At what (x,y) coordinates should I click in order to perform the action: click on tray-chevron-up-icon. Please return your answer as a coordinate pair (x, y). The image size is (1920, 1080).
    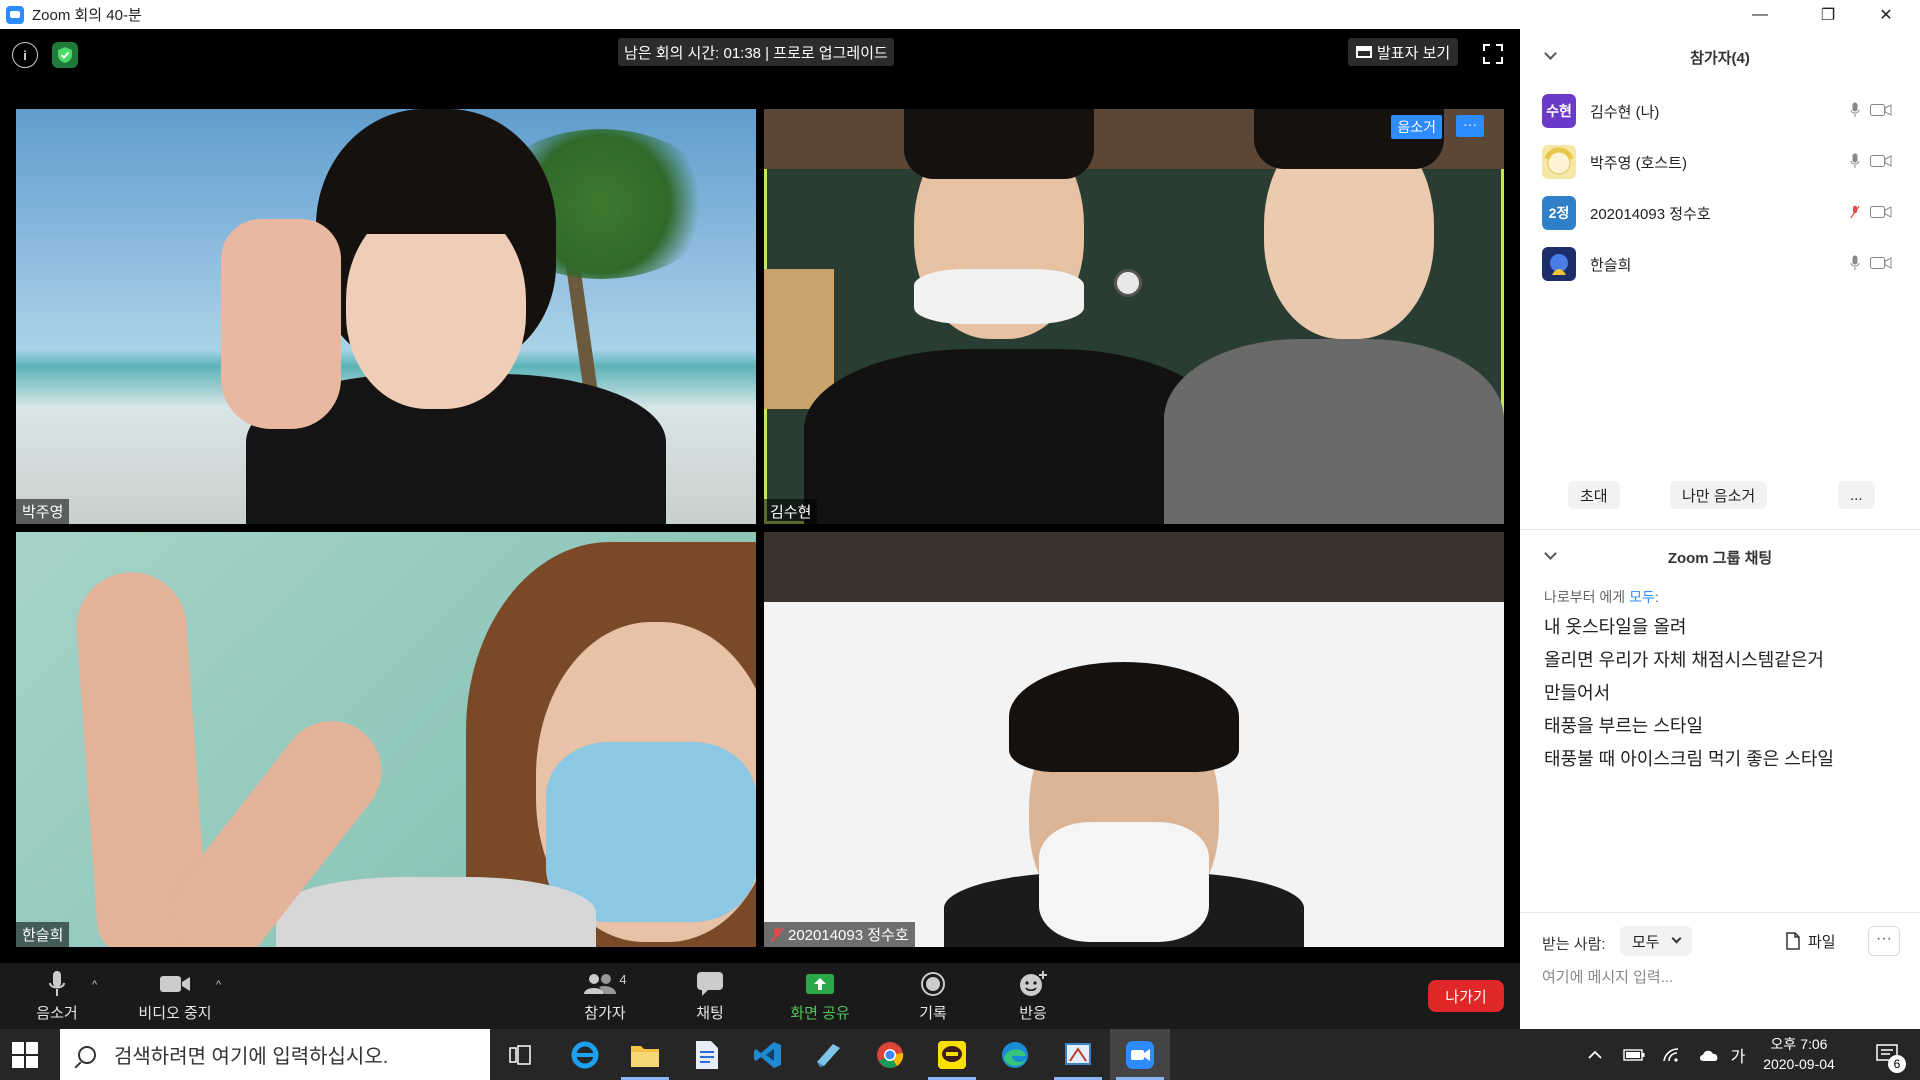
    Looking at the image, I should click on (1595, 1054).